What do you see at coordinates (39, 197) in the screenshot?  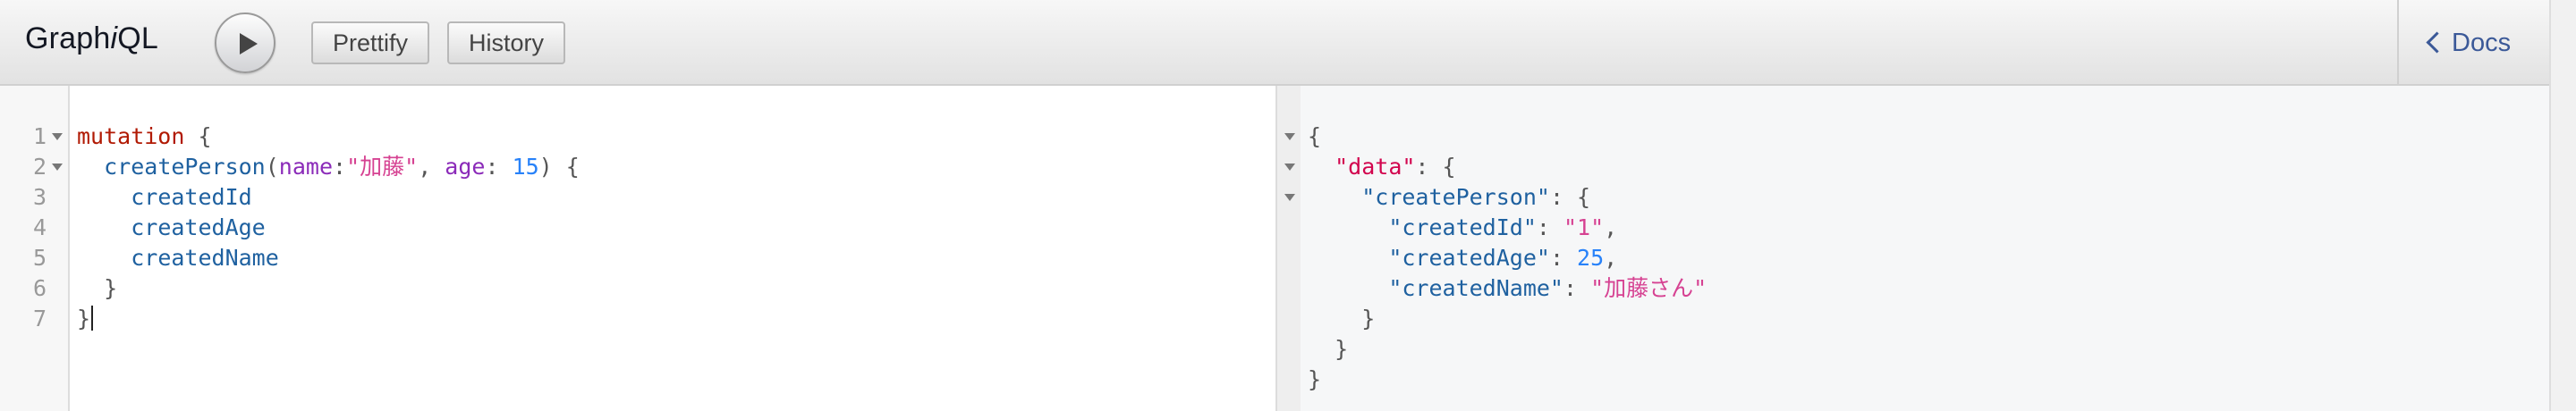 I see `line-number: 3` at bounding box center [39, 197].